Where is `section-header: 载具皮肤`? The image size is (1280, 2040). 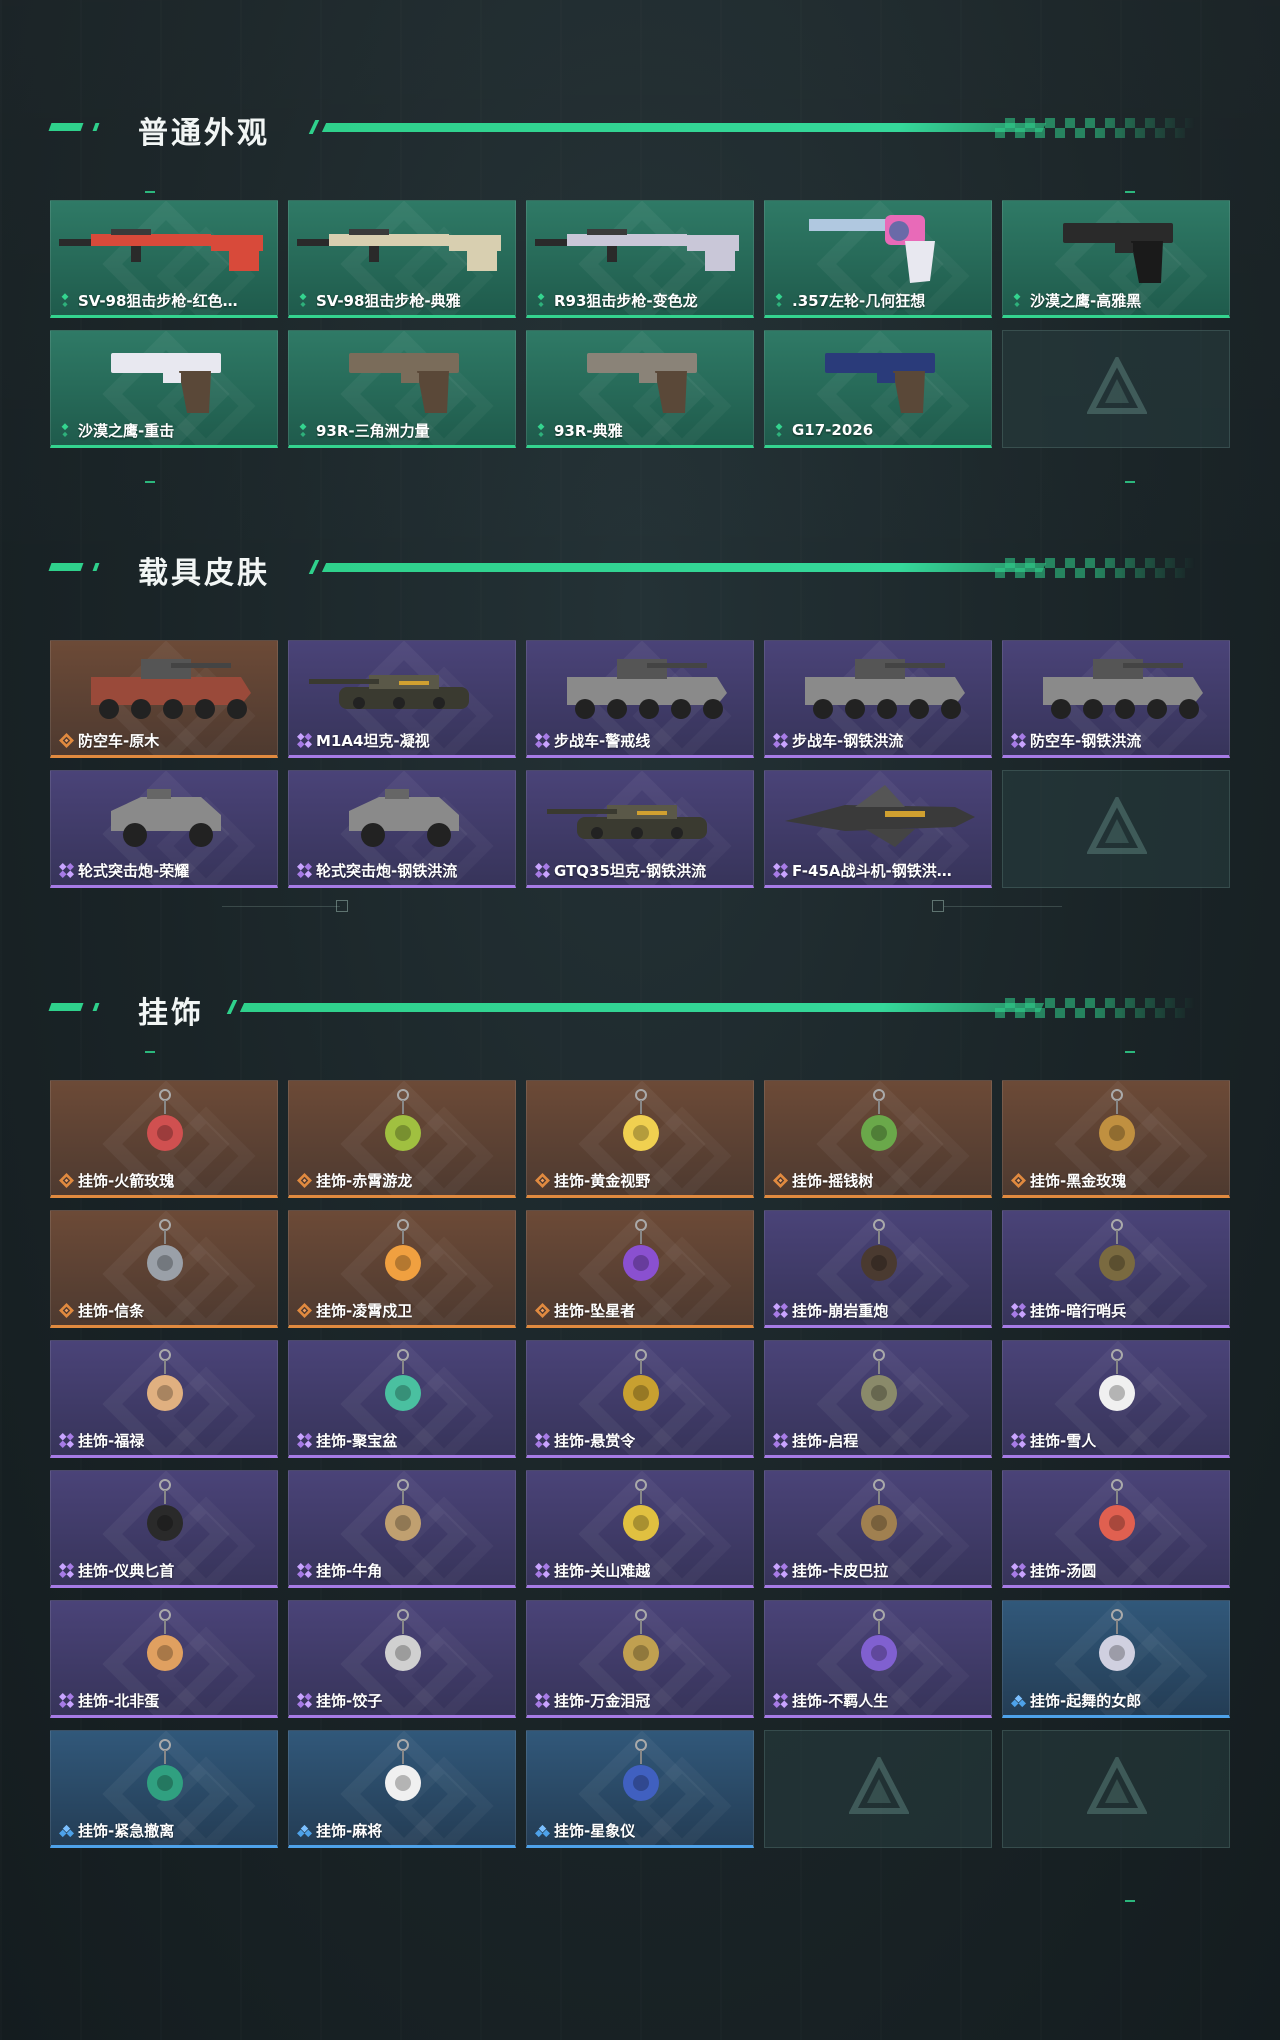
section-header: 载具皮肤 is located at coordinates (639, 567).